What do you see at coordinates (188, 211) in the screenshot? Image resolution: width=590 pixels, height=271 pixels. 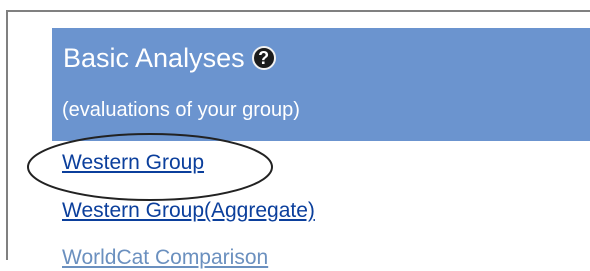 I see `link-western-group-aggregate: Western Group(Aggregate)` at bounding box center [188, 211].